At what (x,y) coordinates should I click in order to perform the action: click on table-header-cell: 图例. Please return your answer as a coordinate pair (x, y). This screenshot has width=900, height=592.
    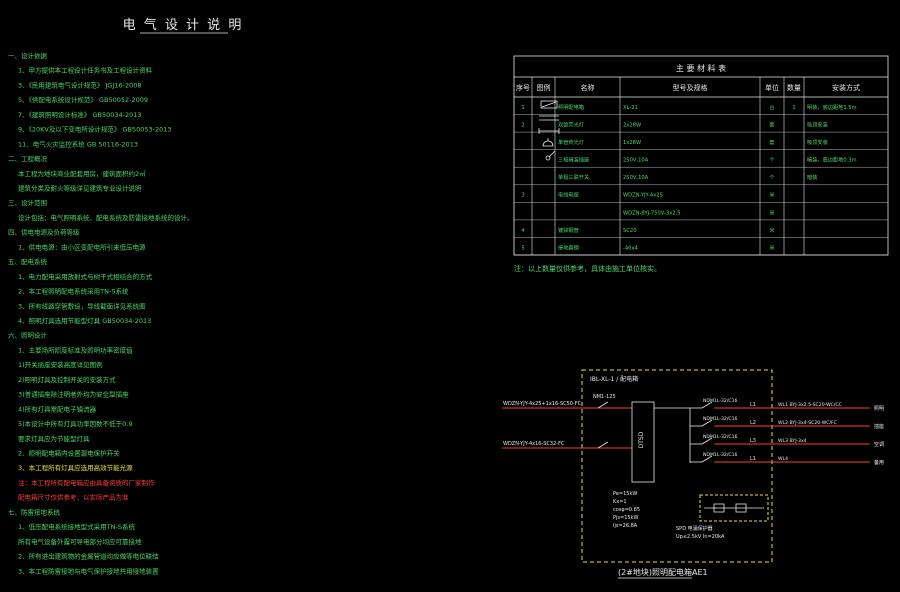
    Looking at the image, I should click on (544, 87).